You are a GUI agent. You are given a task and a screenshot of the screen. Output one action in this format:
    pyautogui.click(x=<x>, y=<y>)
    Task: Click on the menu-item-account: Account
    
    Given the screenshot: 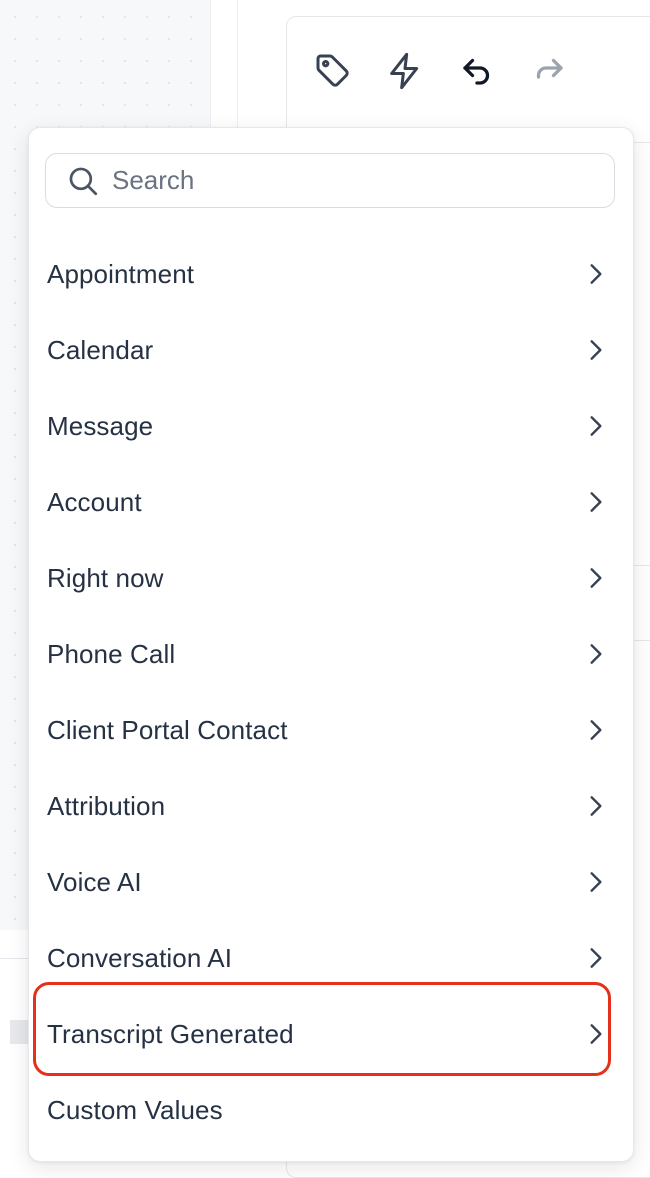 What is the action you would take?
    pyautogui.click(x=331, y=502)
    